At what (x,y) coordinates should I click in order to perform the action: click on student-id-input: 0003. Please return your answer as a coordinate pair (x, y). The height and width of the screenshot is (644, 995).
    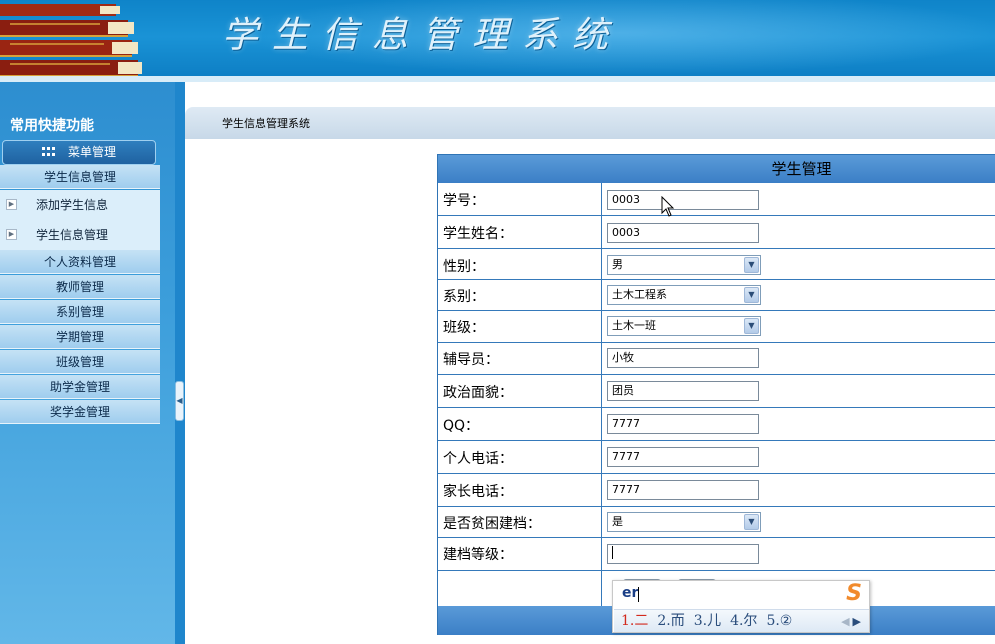
    Looking at the image, I should click on (683, 200).